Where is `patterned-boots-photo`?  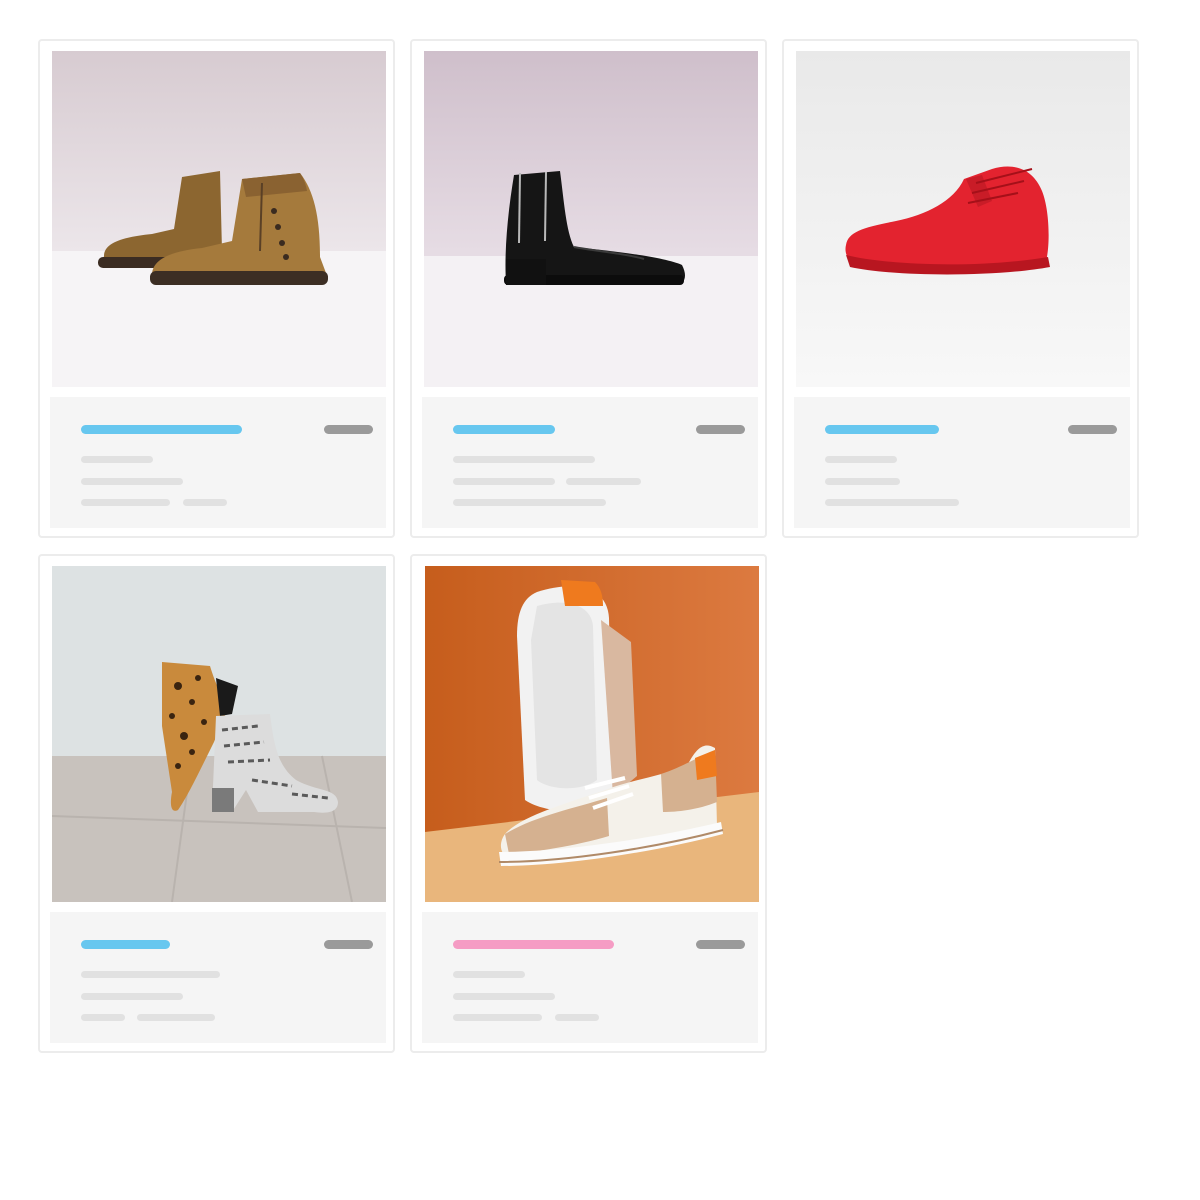
patterned-boots-photo is located at coordinates (219, 734).